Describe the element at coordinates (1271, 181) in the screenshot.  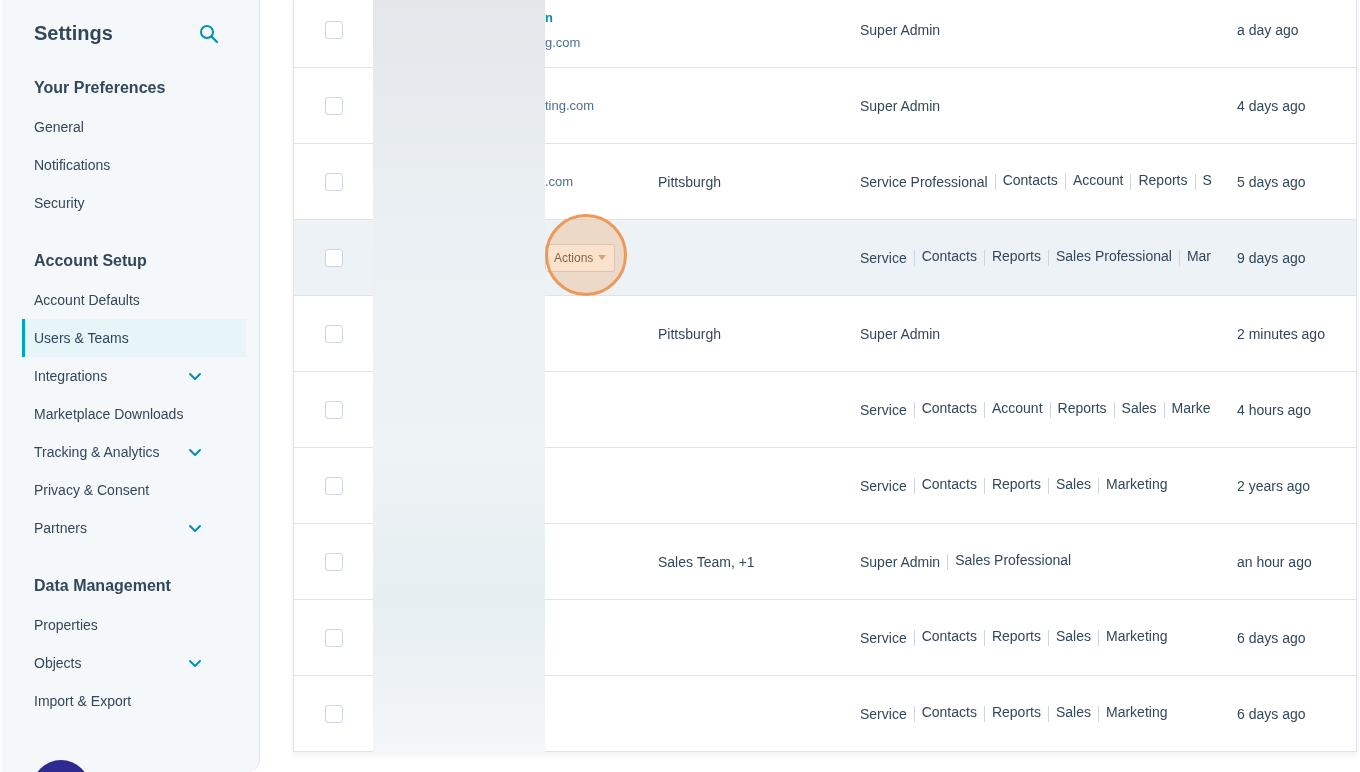
I see `last-active-cell: 5 days ago` at that location.